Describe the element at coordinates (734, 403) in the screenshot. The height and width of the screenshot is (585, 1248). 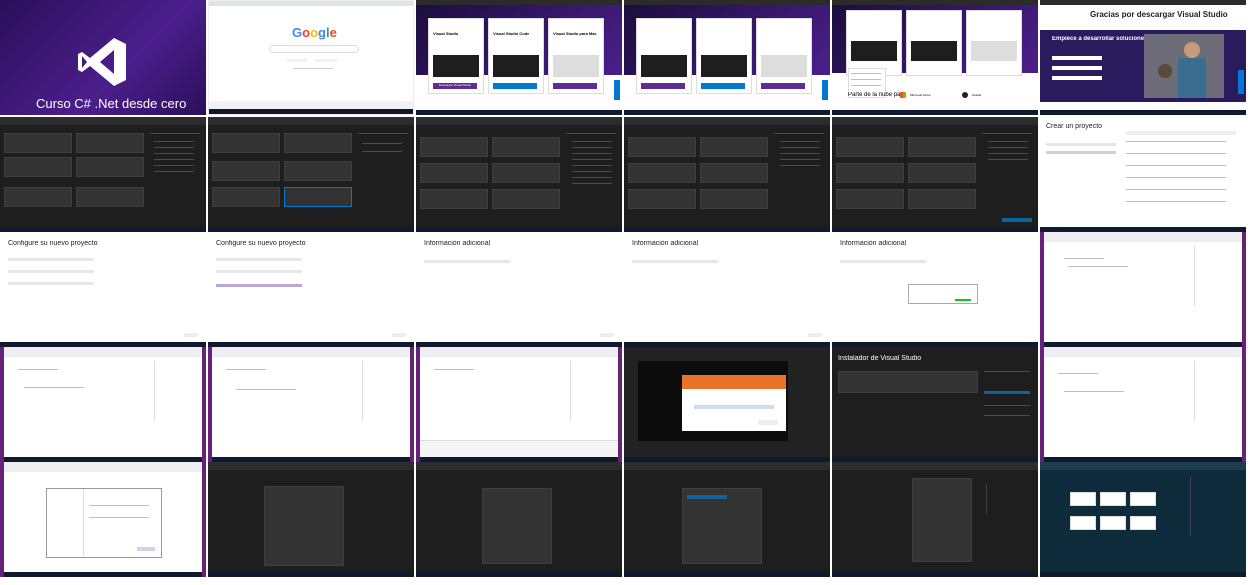
I see `dialog` at that location.